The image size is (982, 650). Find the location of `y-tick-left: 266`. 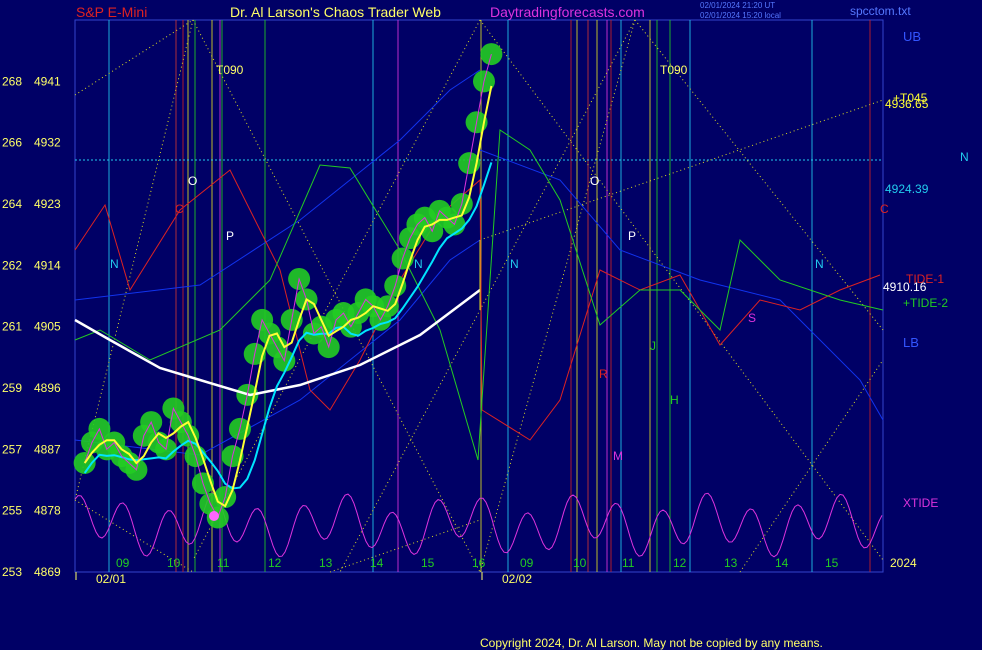

y-tick-left: 266 is located at coordinates (12, 143).